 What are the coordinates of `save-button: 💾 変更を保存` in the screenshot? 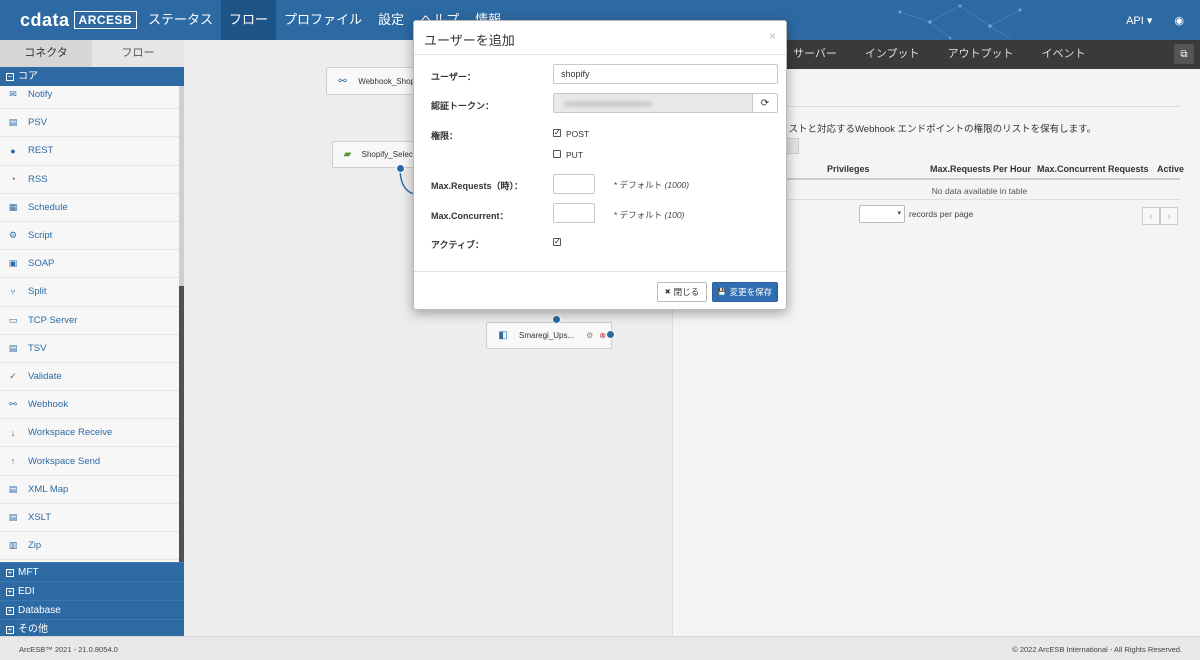 It's located at (745, 292).